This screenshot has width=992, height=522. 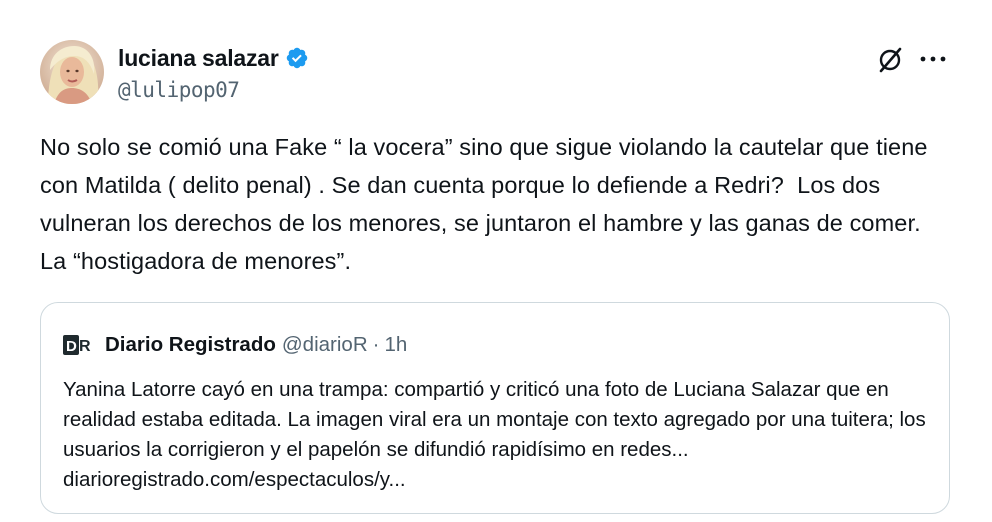 I want to click on author-name-row: luciana salazar, so click(x=213, y=58).